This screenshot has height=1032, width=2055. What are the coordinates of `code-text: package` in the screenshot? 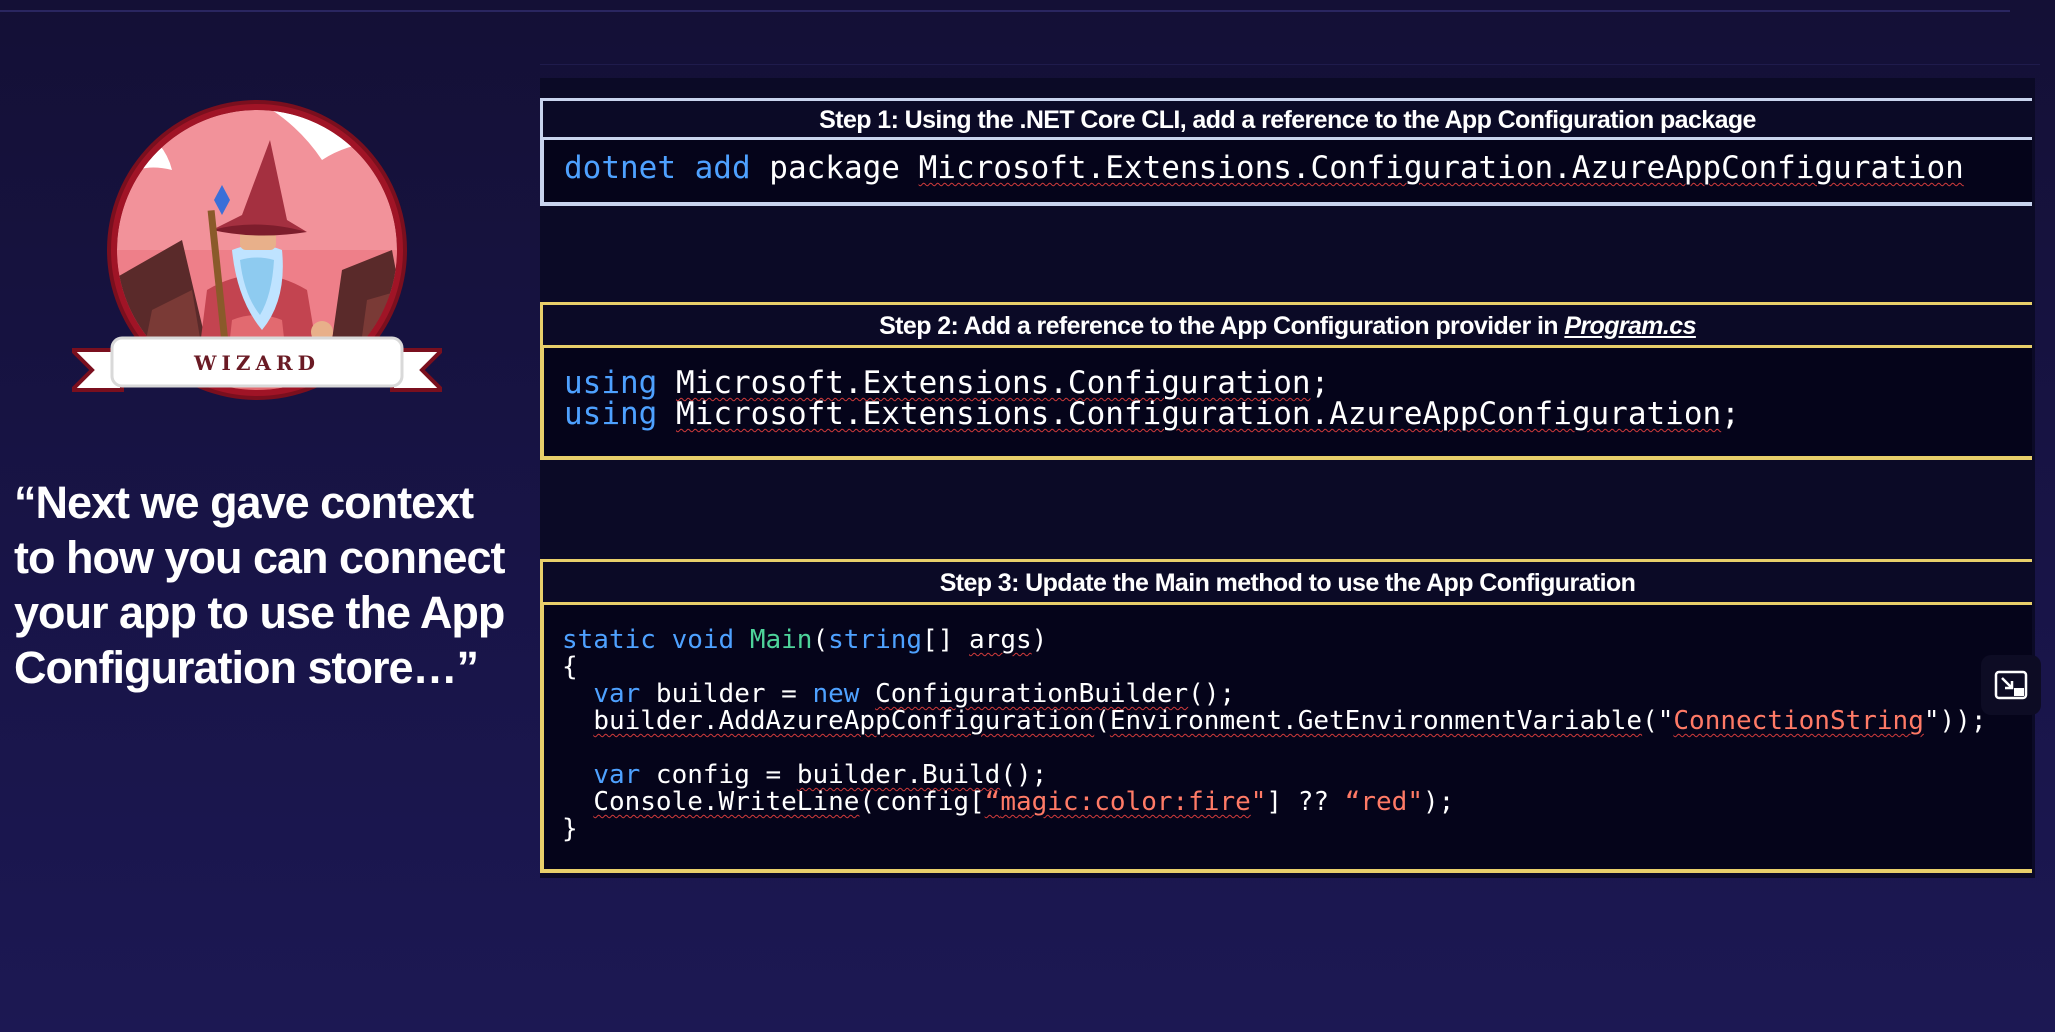 It's located at (834, 168).